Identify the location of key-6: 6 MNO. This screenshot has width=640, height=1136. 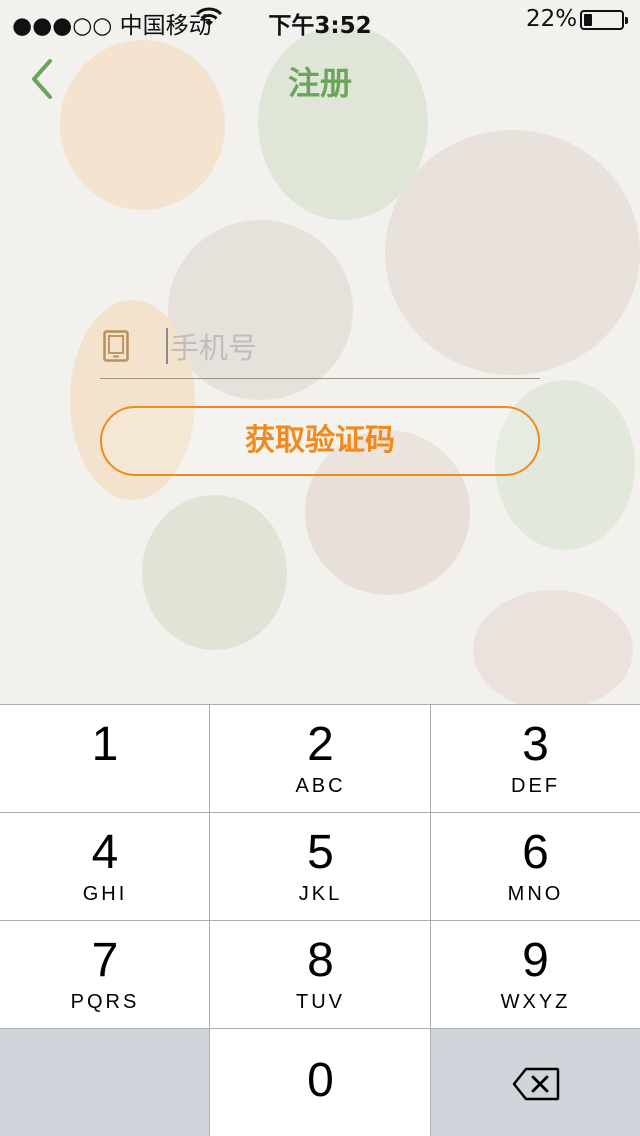
(535, 866).